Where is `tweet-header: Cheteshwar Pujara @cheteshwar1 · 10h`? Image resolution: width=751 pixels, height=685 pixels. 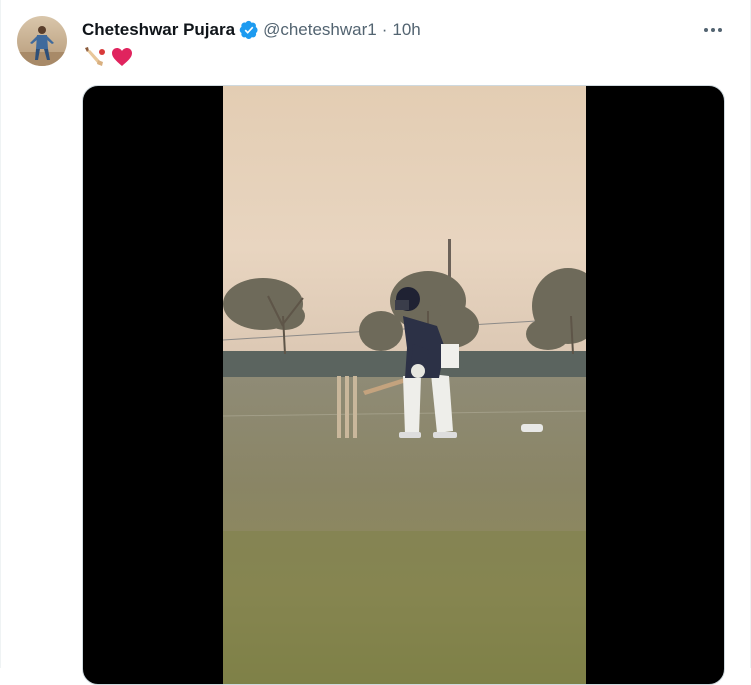
tweet-header: Cheteshwar Pujara @cheteshwar1 · 10h is located at coordinates (251, 30).